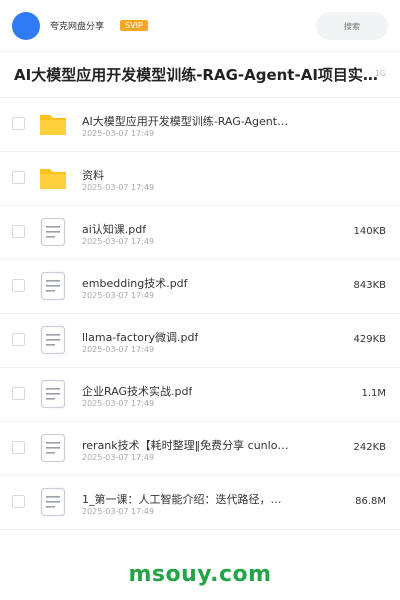  Describe the element at coordinates (77, 27) in the screenshot. I see `app-name: 夸克网盘分享` at that location.